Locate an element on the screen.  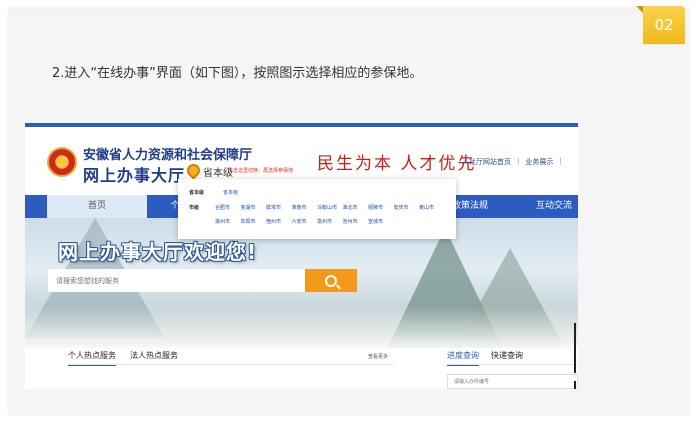
link-business-display: 业务展示 is located at coordinates (539, 162).